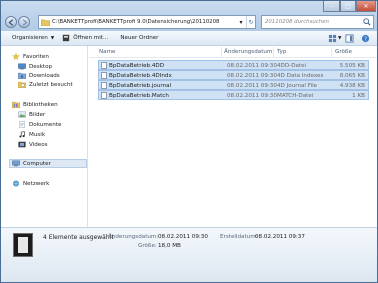 This screenshot has width=378, height=283. I want to click on help-button: ?, so click(365, 38).